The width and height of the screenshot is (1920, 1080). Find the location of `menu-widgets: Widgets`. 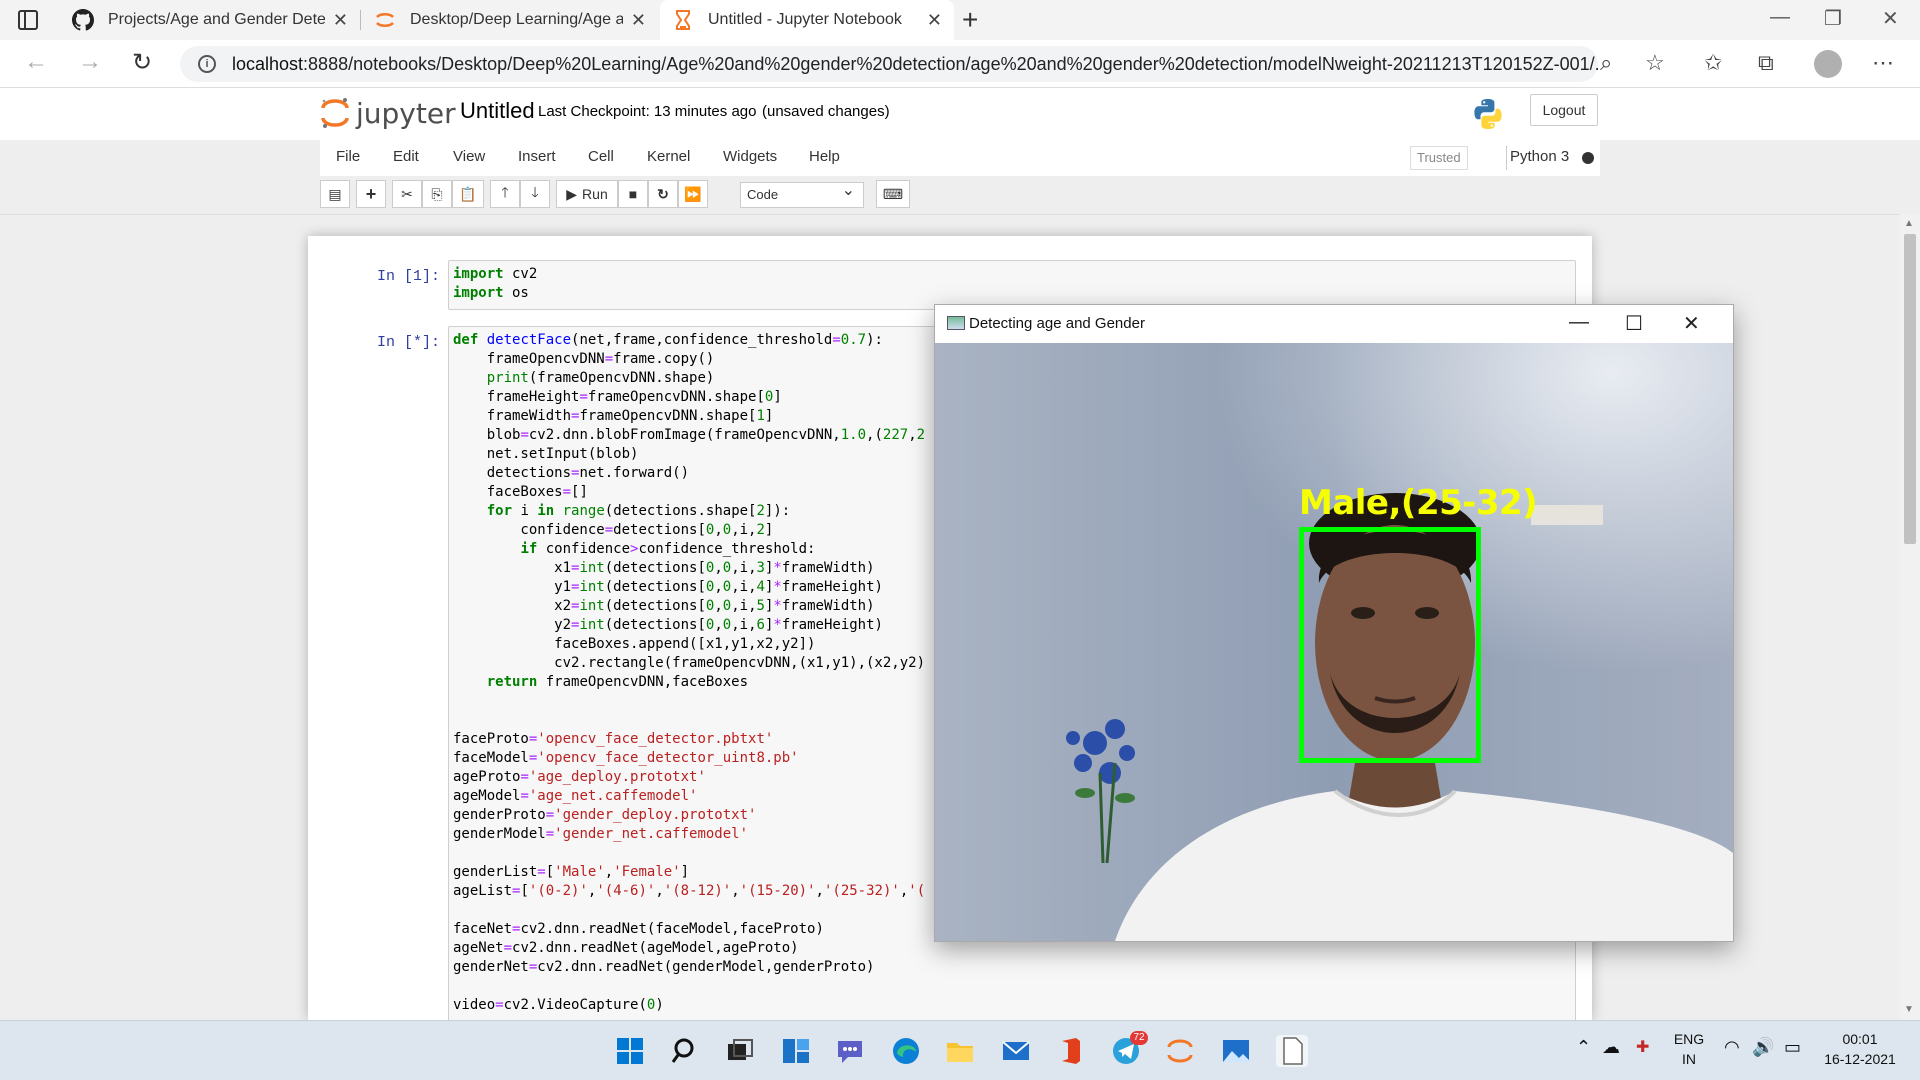

menu-widgets: Widgets is located at coordinates (750, 156).